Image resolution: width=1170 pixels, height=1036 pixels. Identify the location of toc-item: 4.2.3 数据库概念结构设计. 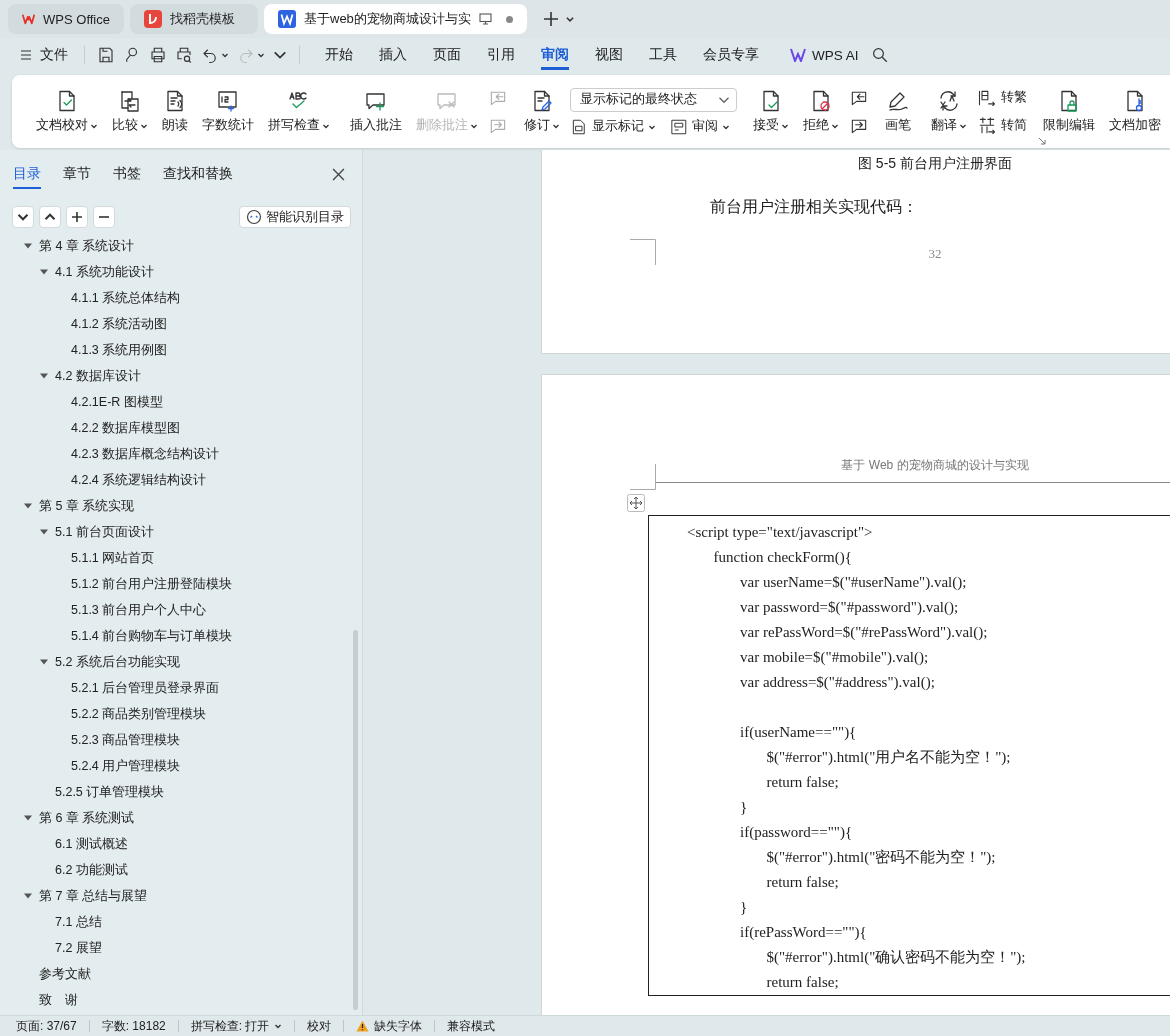
(145, 454).